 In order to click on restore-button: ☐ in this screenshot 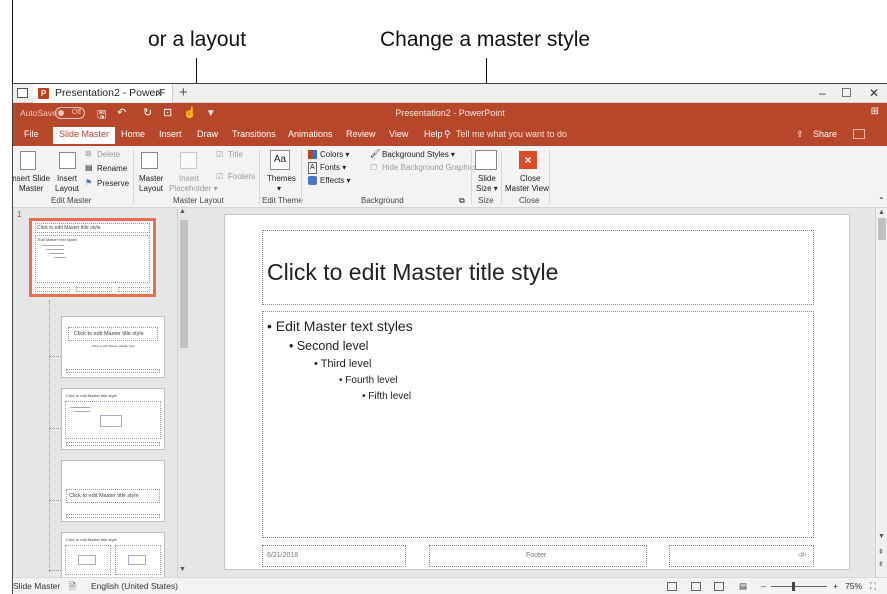, I will do `click(846, 93)`.